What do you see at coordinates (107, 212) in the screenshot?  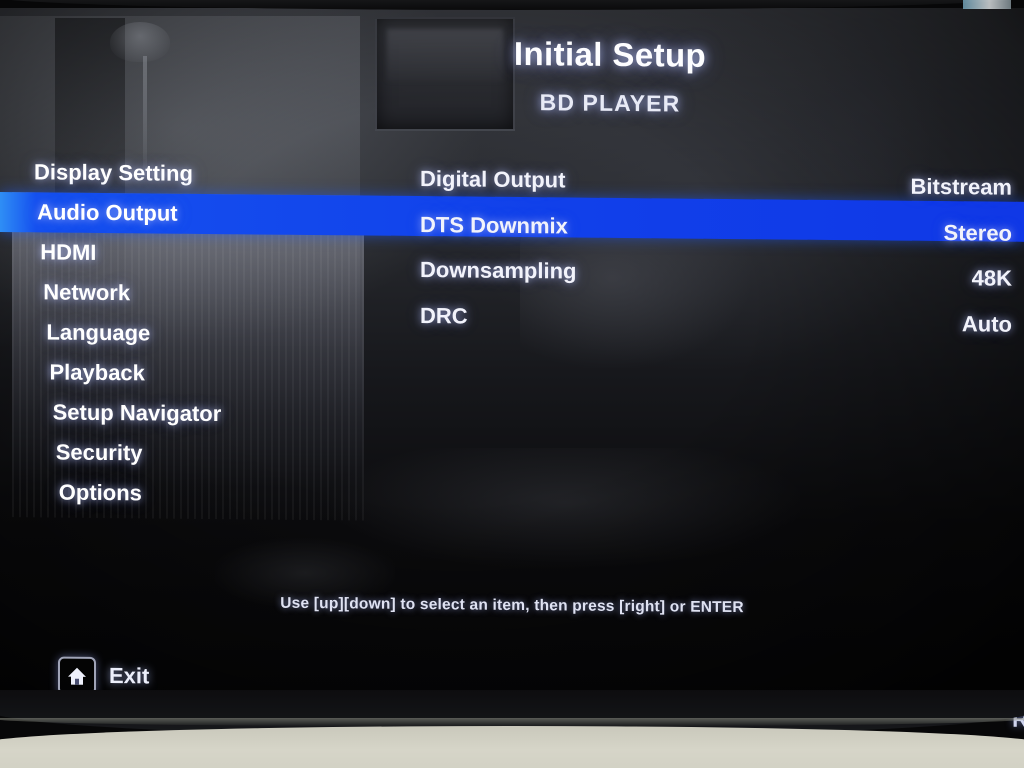 I see `sidebar-item-label: Audio Output` at bounding box center [107, 212].